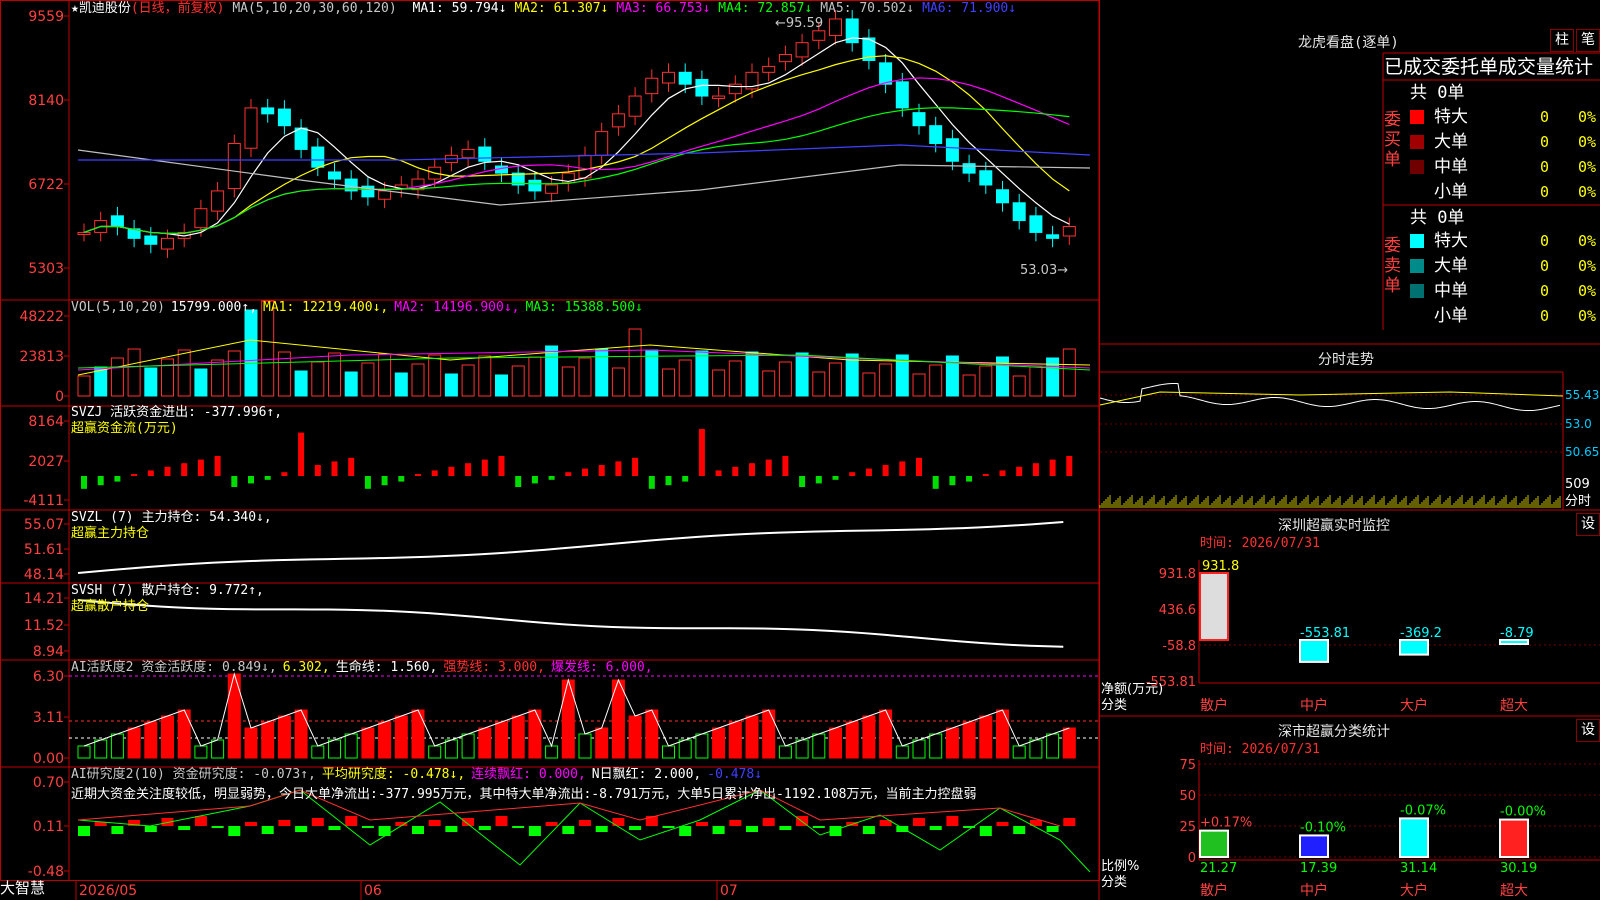 The image size is (1600, 900). Describe the element at coordinates (48, 827) in the screenshot. I see `y-tick-label: 0.11` at that location.